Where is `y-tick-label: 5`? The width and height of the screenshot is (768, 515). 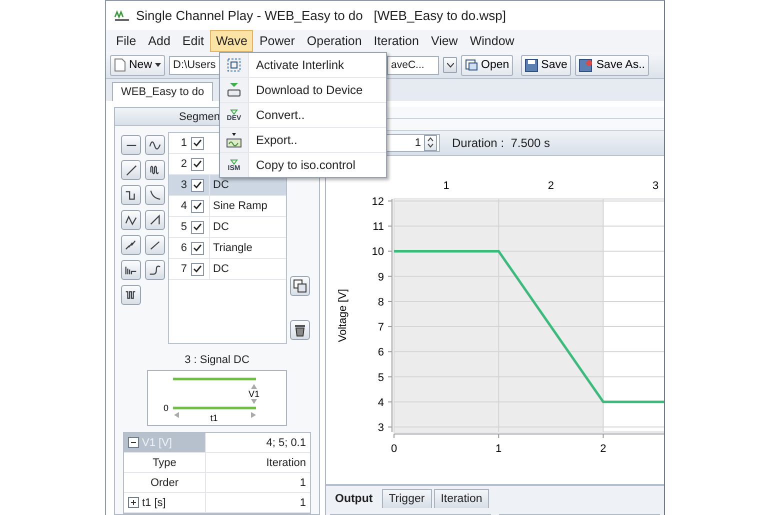
y-tick-label: 5 is located at coordinates (381, 378).